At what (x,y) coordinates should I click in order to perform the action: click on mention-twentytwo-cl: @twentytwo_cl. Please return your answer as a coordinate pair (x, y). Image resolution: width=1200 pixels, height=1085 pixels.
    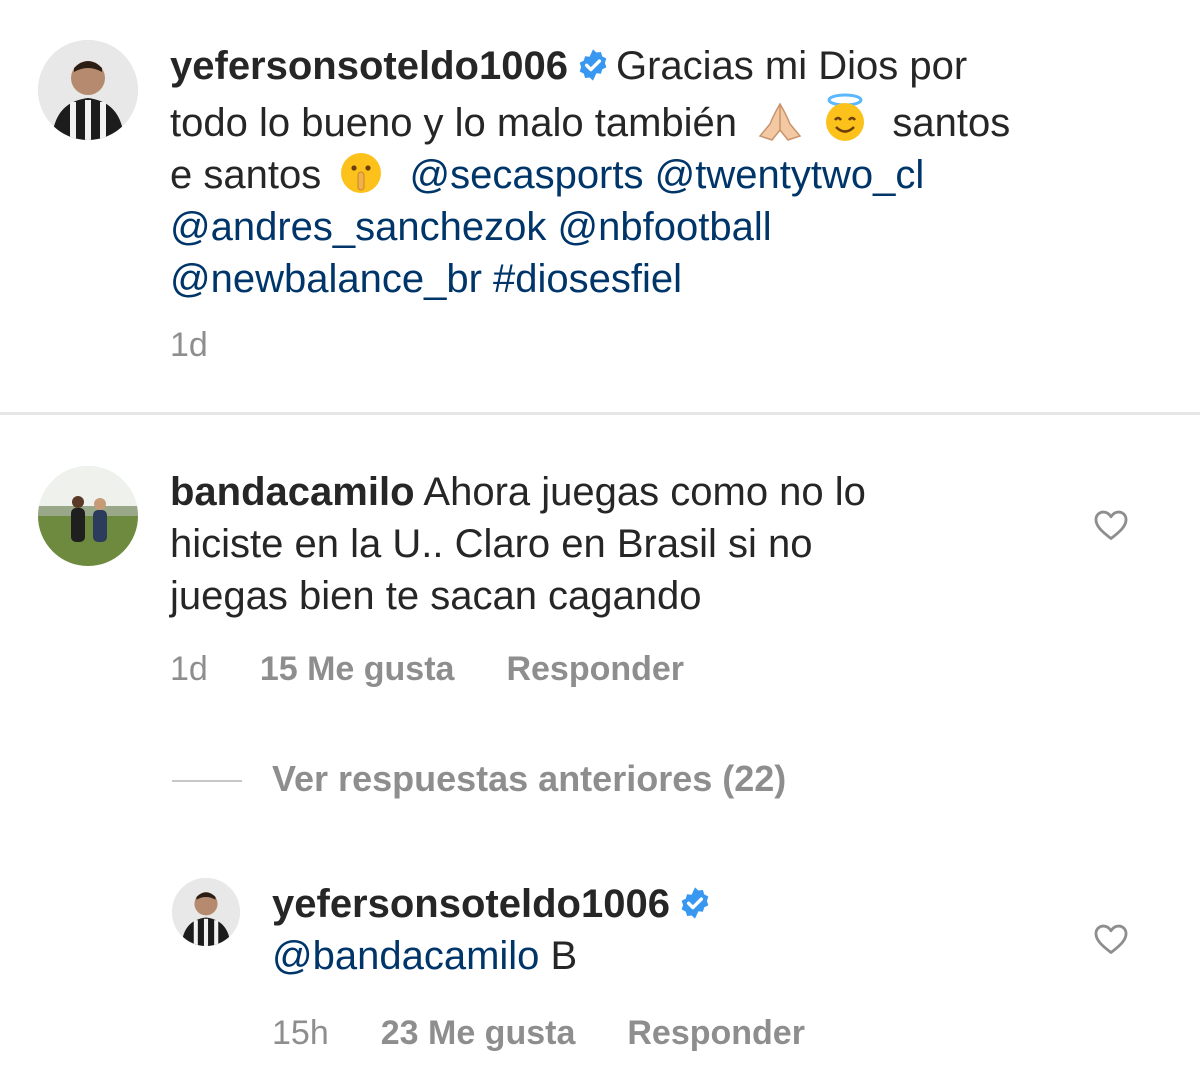
    Looking at the image, I should click on (790, 175).